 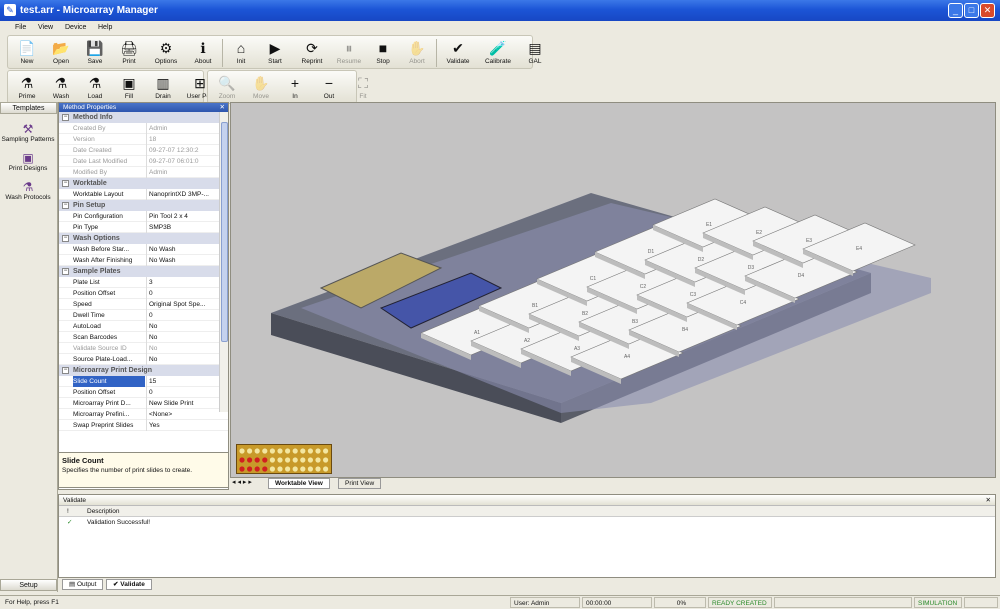 I want to click on props-scrollbar, so click(x=223, y=262).